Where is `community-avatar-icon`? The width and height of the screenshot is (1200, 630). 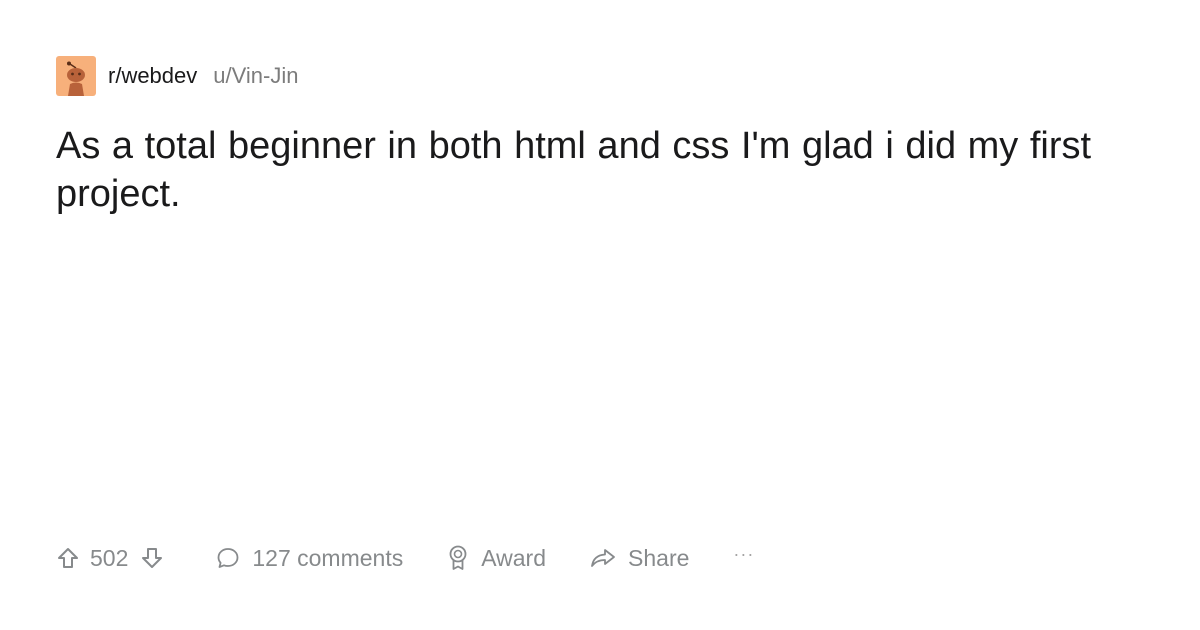
community-avatar-icon is located at coordinates (76, 78).